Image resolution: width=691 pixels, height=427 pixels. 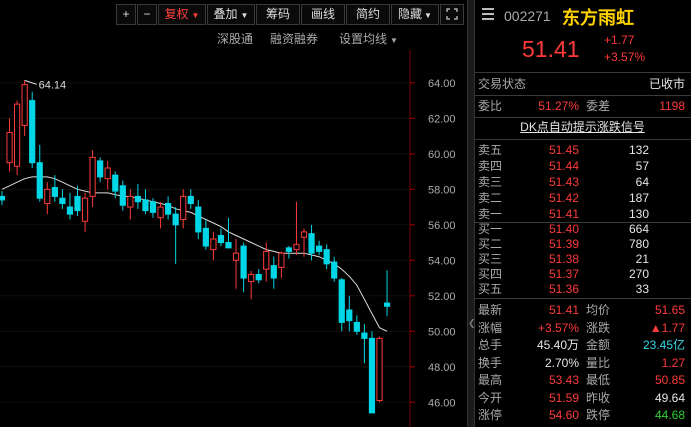 I want to click on stat-label: 金额, so click(x=598, y=345).